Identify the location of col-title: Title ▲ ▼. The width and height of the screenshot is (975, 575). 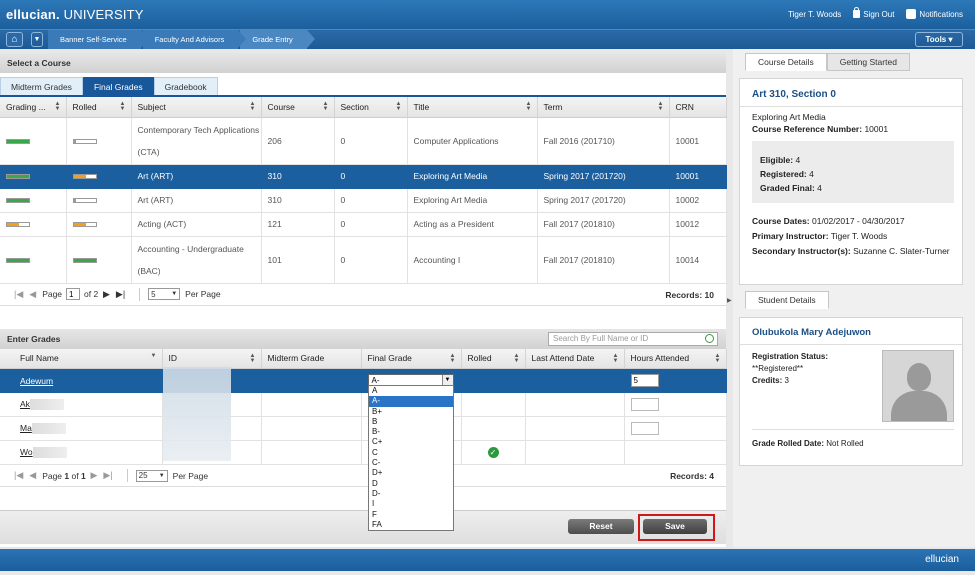
(472, 107).